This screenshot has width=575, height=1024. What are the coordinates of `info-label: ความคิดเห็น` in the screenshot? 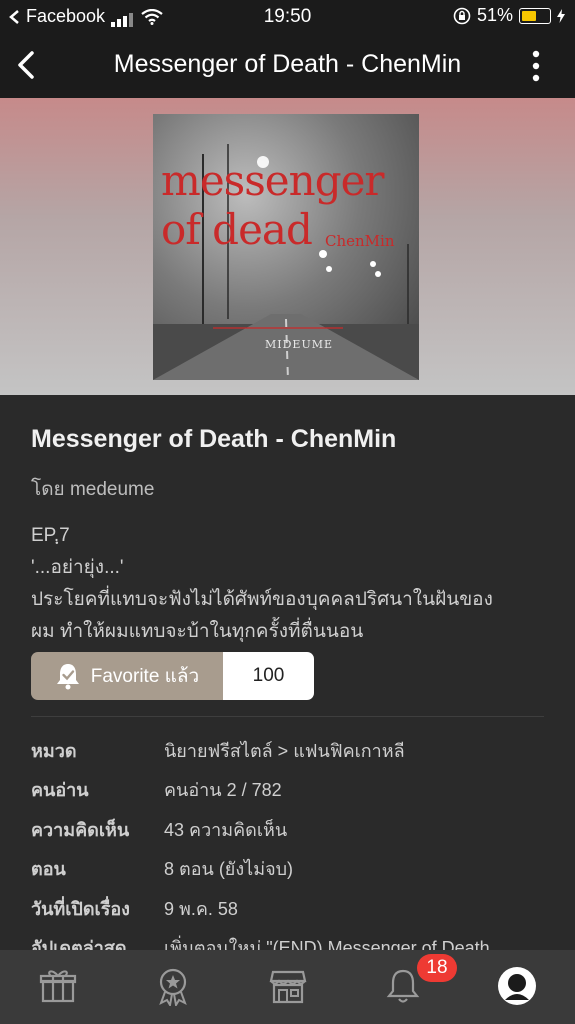 It's located at (80, 830).